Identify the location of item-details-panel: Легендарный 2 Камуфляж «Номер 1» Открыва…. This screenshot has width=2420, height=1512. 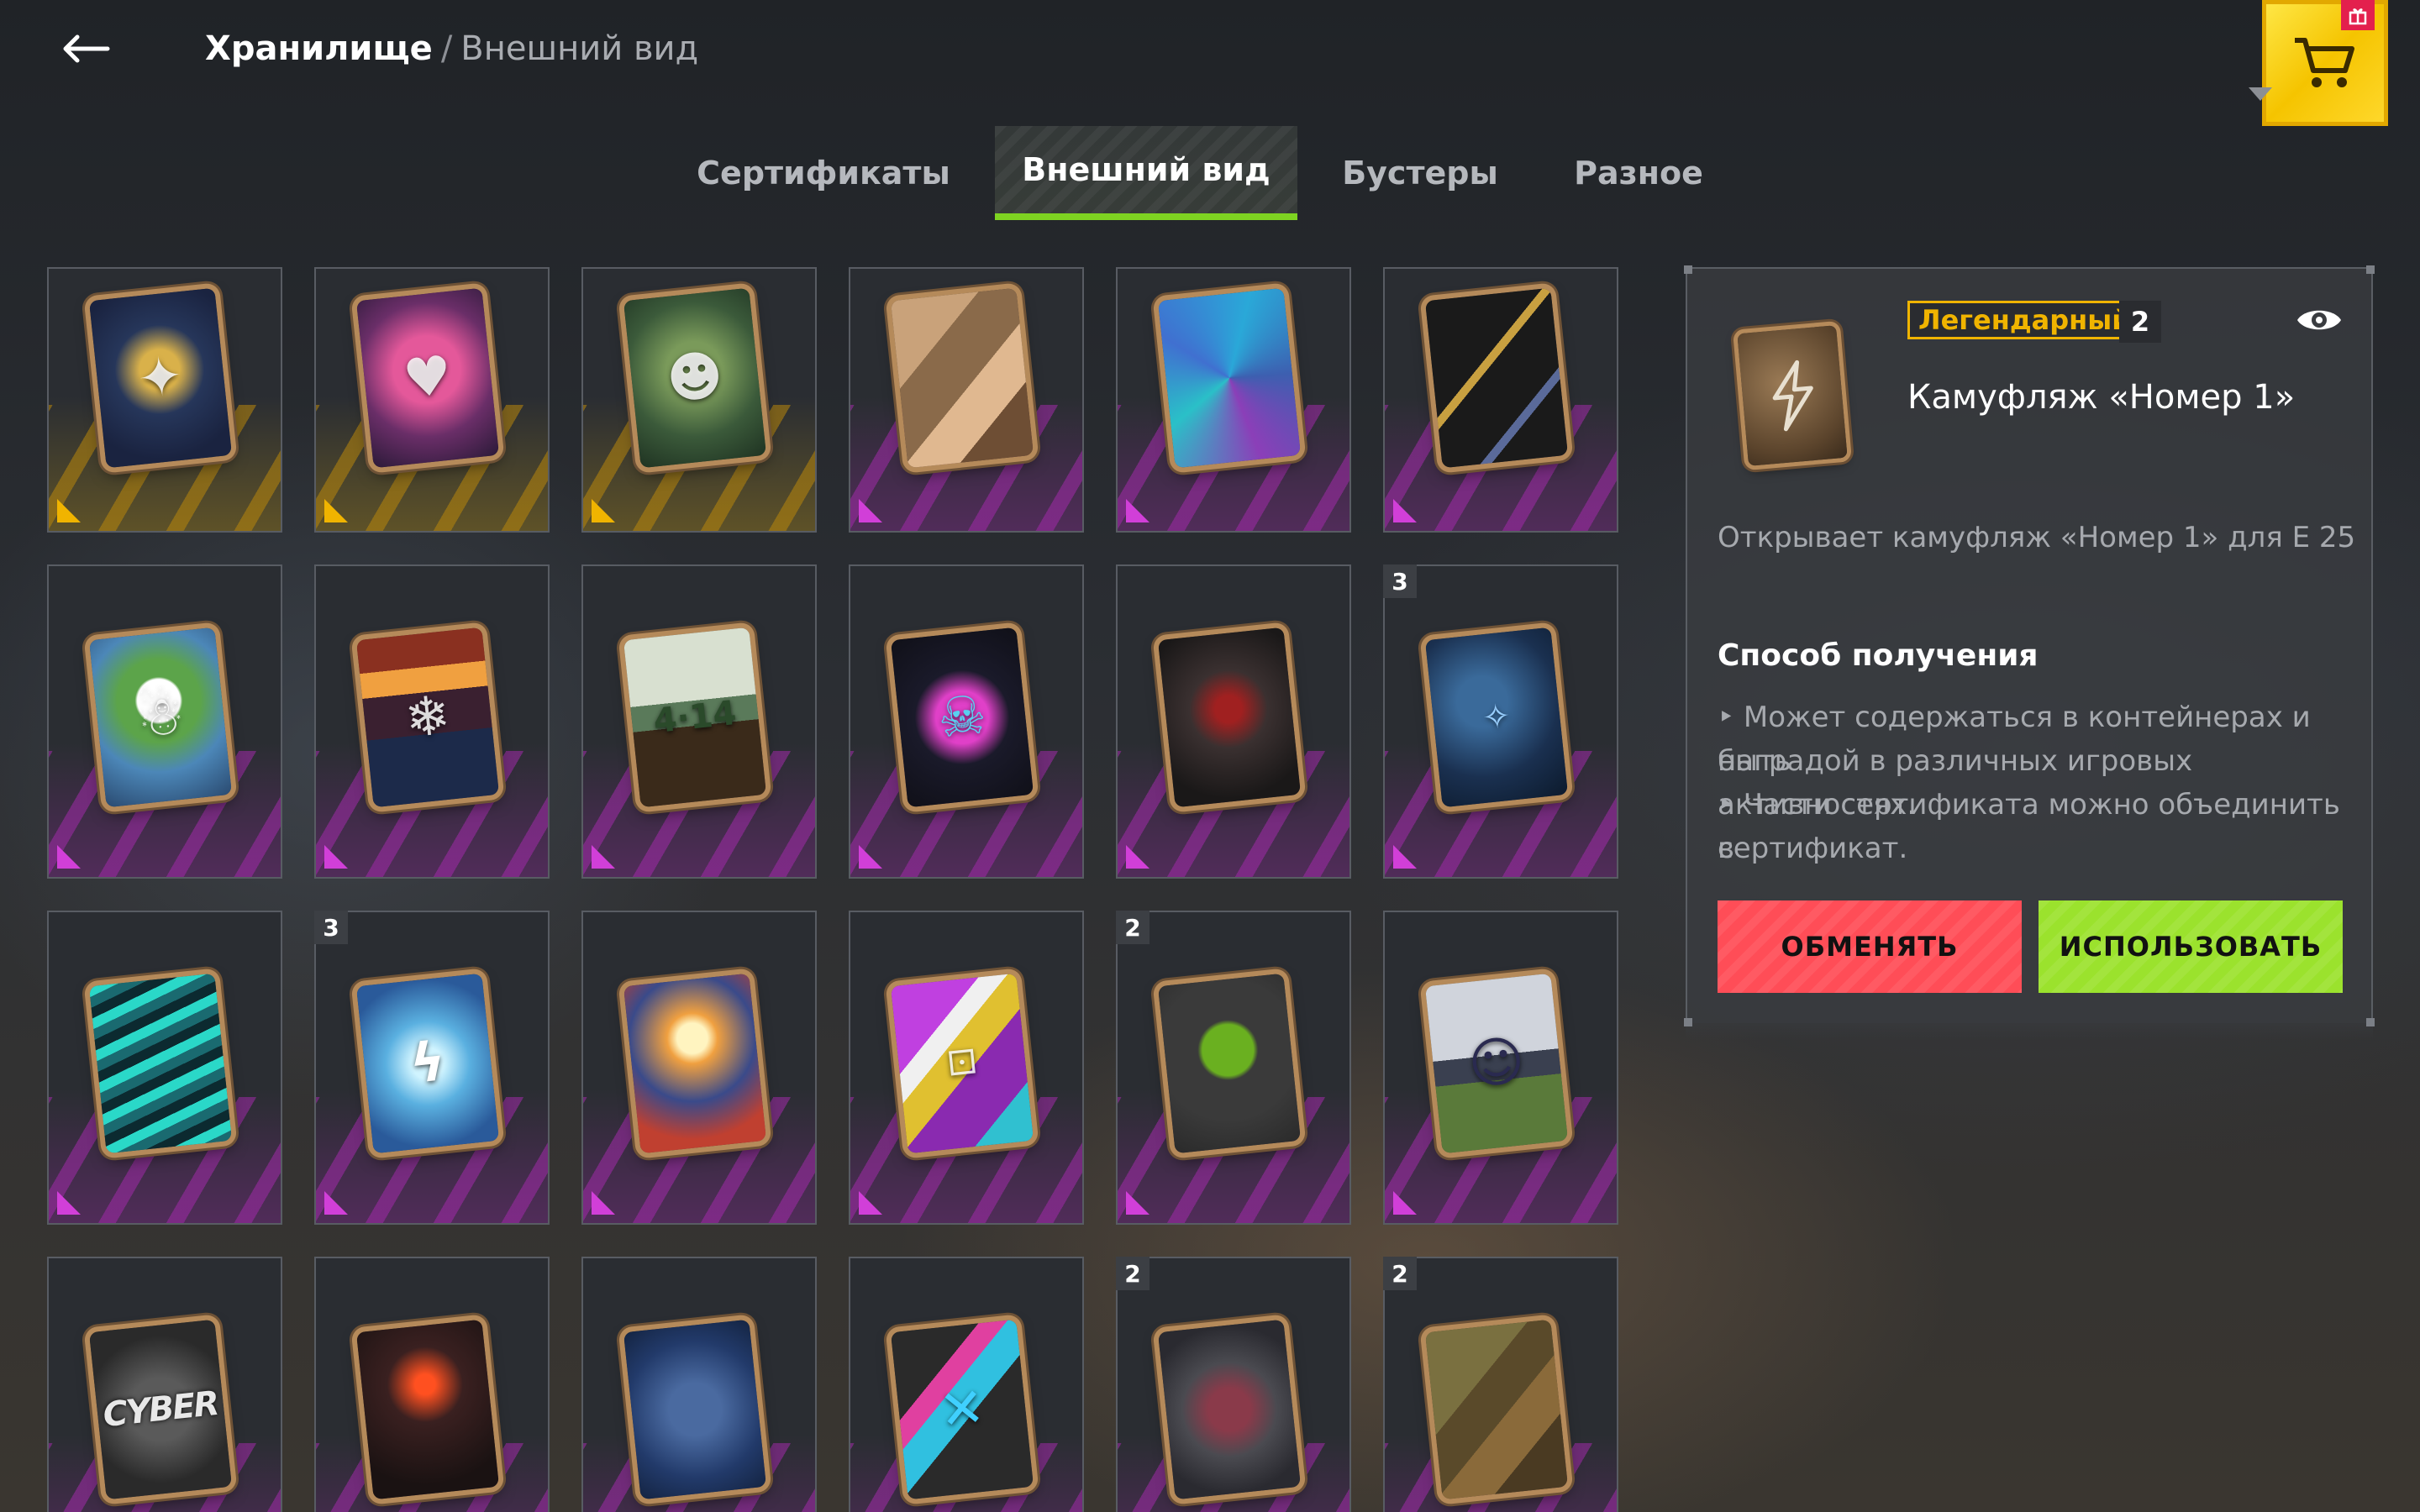
(2030, 645).